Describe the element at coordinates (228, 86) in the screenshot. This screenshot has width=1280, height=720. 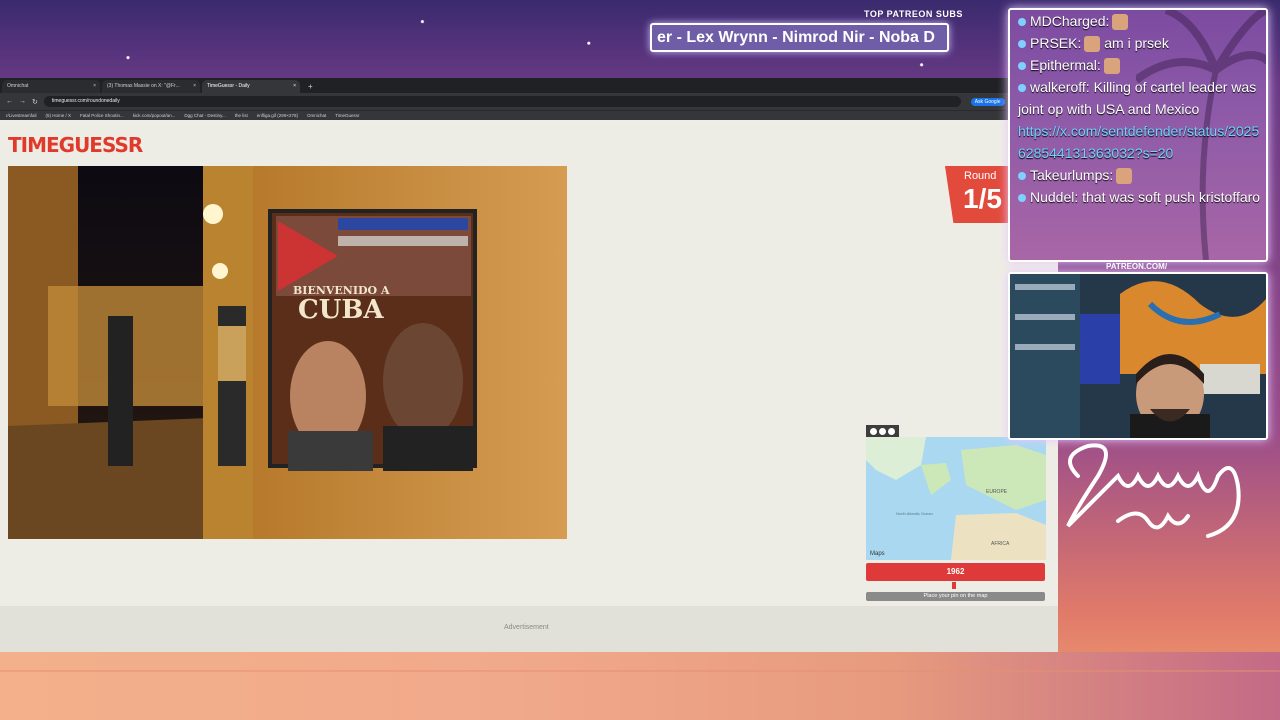
I see `tab-label: TimeGuessr - Daily` at that location.